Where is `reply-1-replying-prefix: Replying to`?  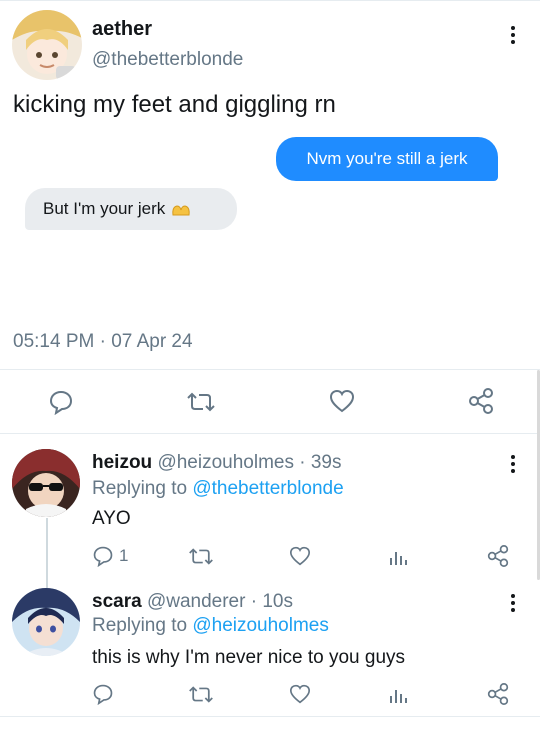 reply-1-replying-prefix: Replying to is located at coordinates (140, 488).